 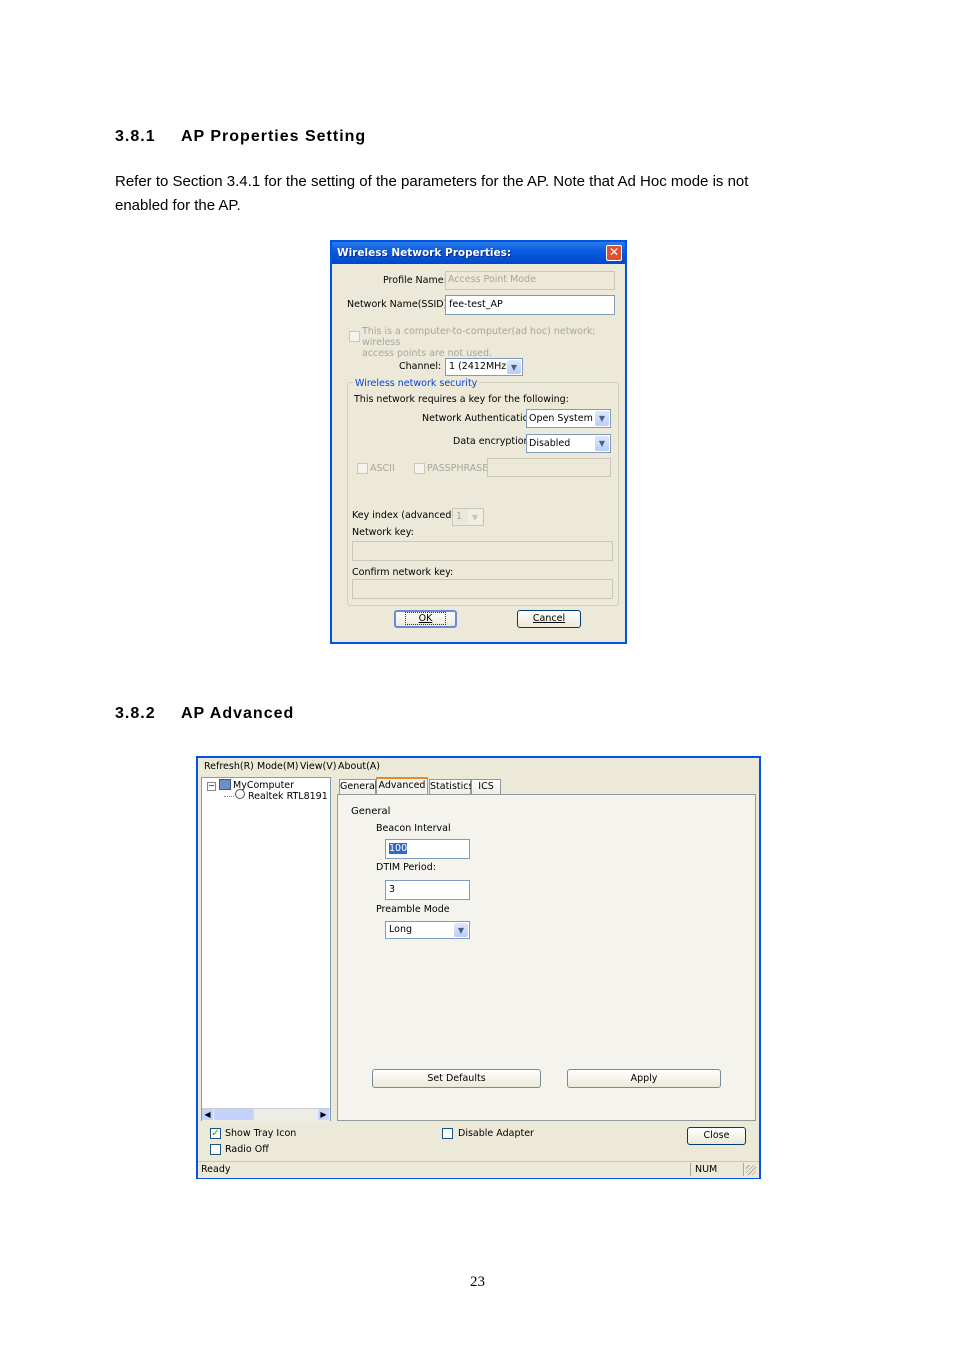 I want to click on channel-value: 1 (2412MHz), so click(x=479, y=366).